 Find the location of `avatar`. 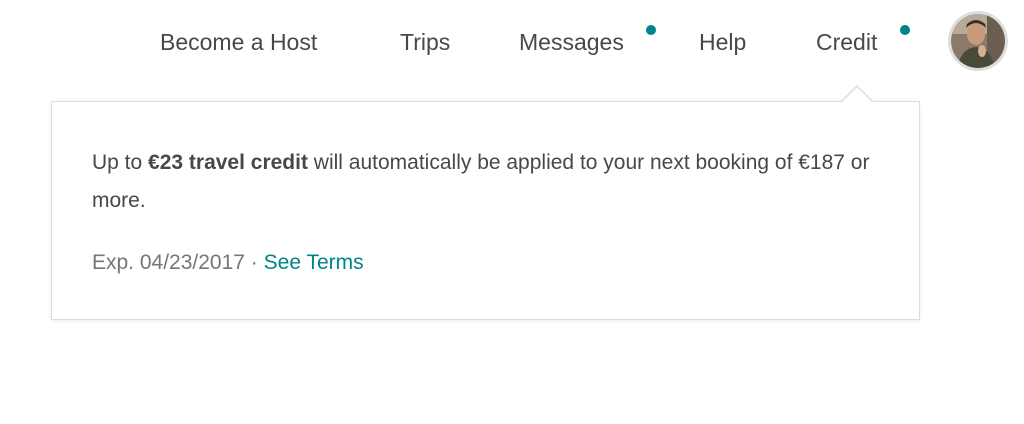

avatar is located at coordinates (978, 41).